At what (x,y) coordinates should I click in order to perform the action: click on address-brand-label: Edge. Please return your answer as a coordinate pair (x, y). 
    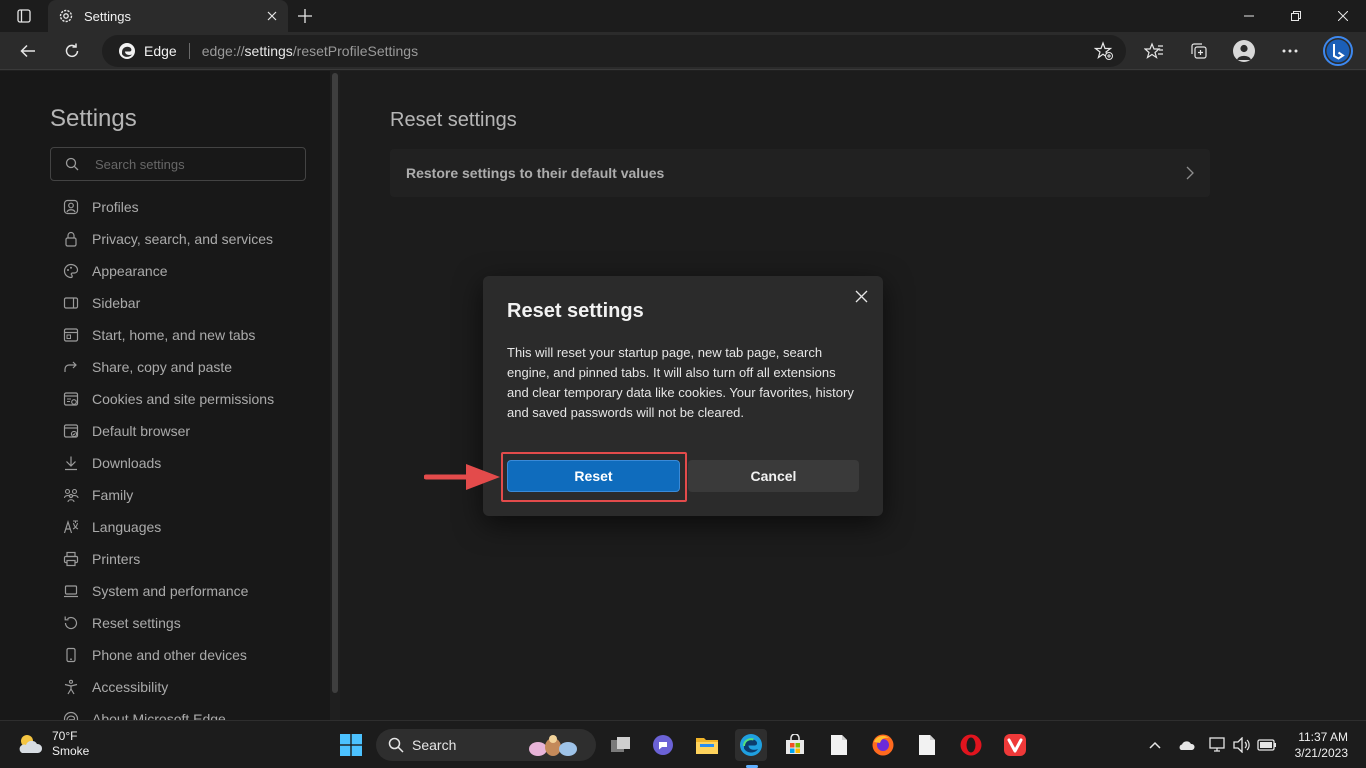
    Looking at the image, I should click on (160, 51).